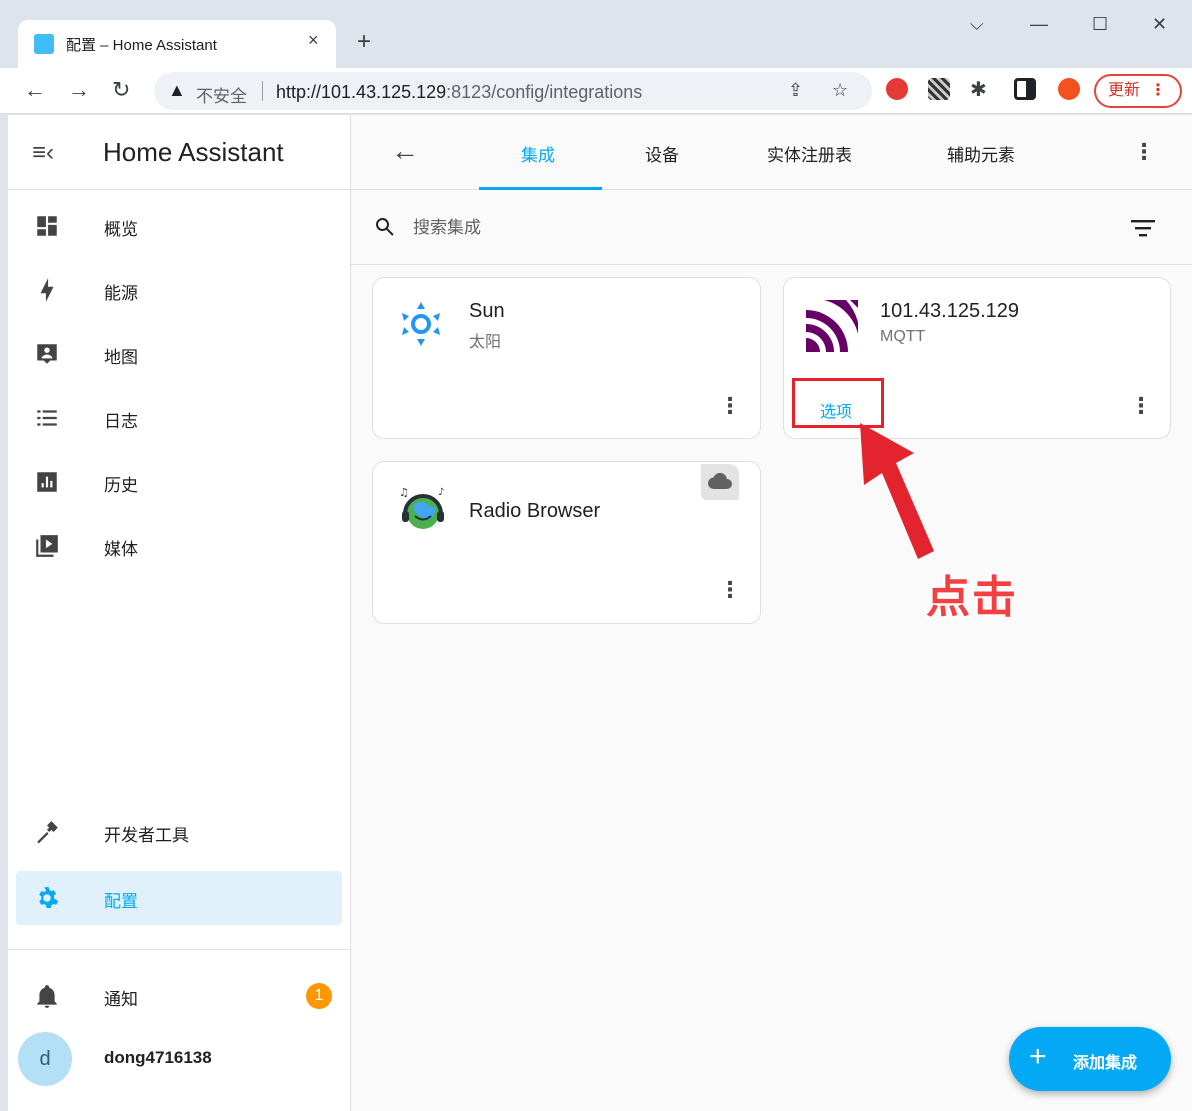  I want to click on dashboard-icon, so click(47, 226).